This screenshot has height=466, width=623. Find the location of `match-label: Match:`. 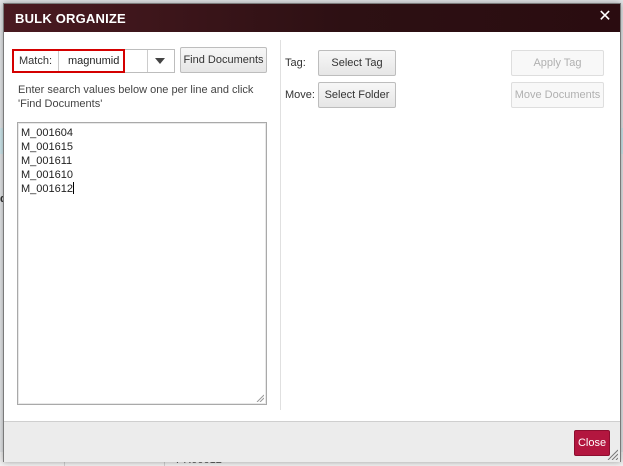

match-label: Match: is located at coordinates (36, 61).